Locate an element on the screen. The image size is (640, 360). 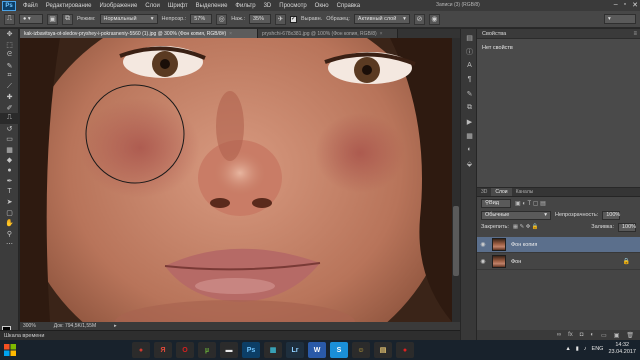
history-icon: ▤ is located at coordinates (469, 37).